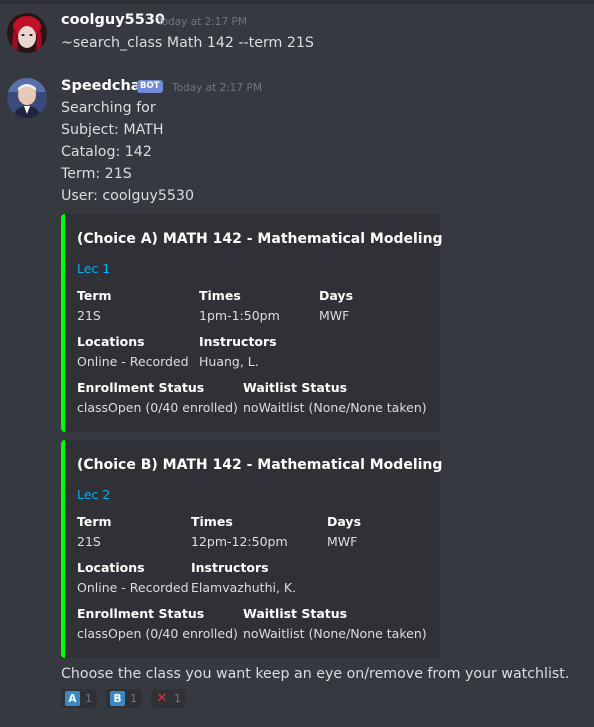  What do you see at coordinates (93, 268) in the screenshot?
I see `embed-link: Lec 1` at bounding box center [93, 268].